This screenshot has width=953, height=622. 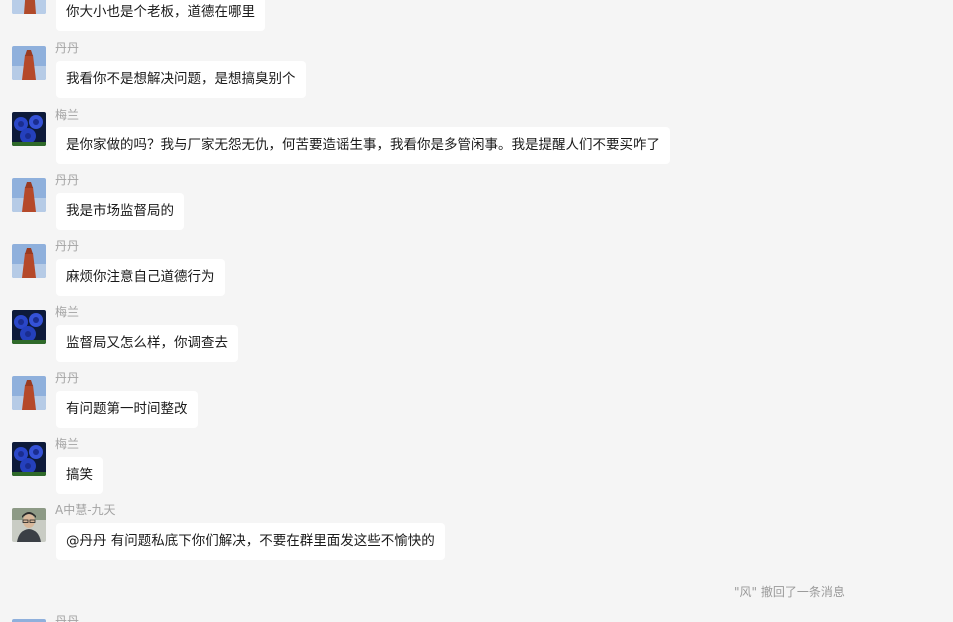 I want to click on person-avatar, so click(x=29, y=525).